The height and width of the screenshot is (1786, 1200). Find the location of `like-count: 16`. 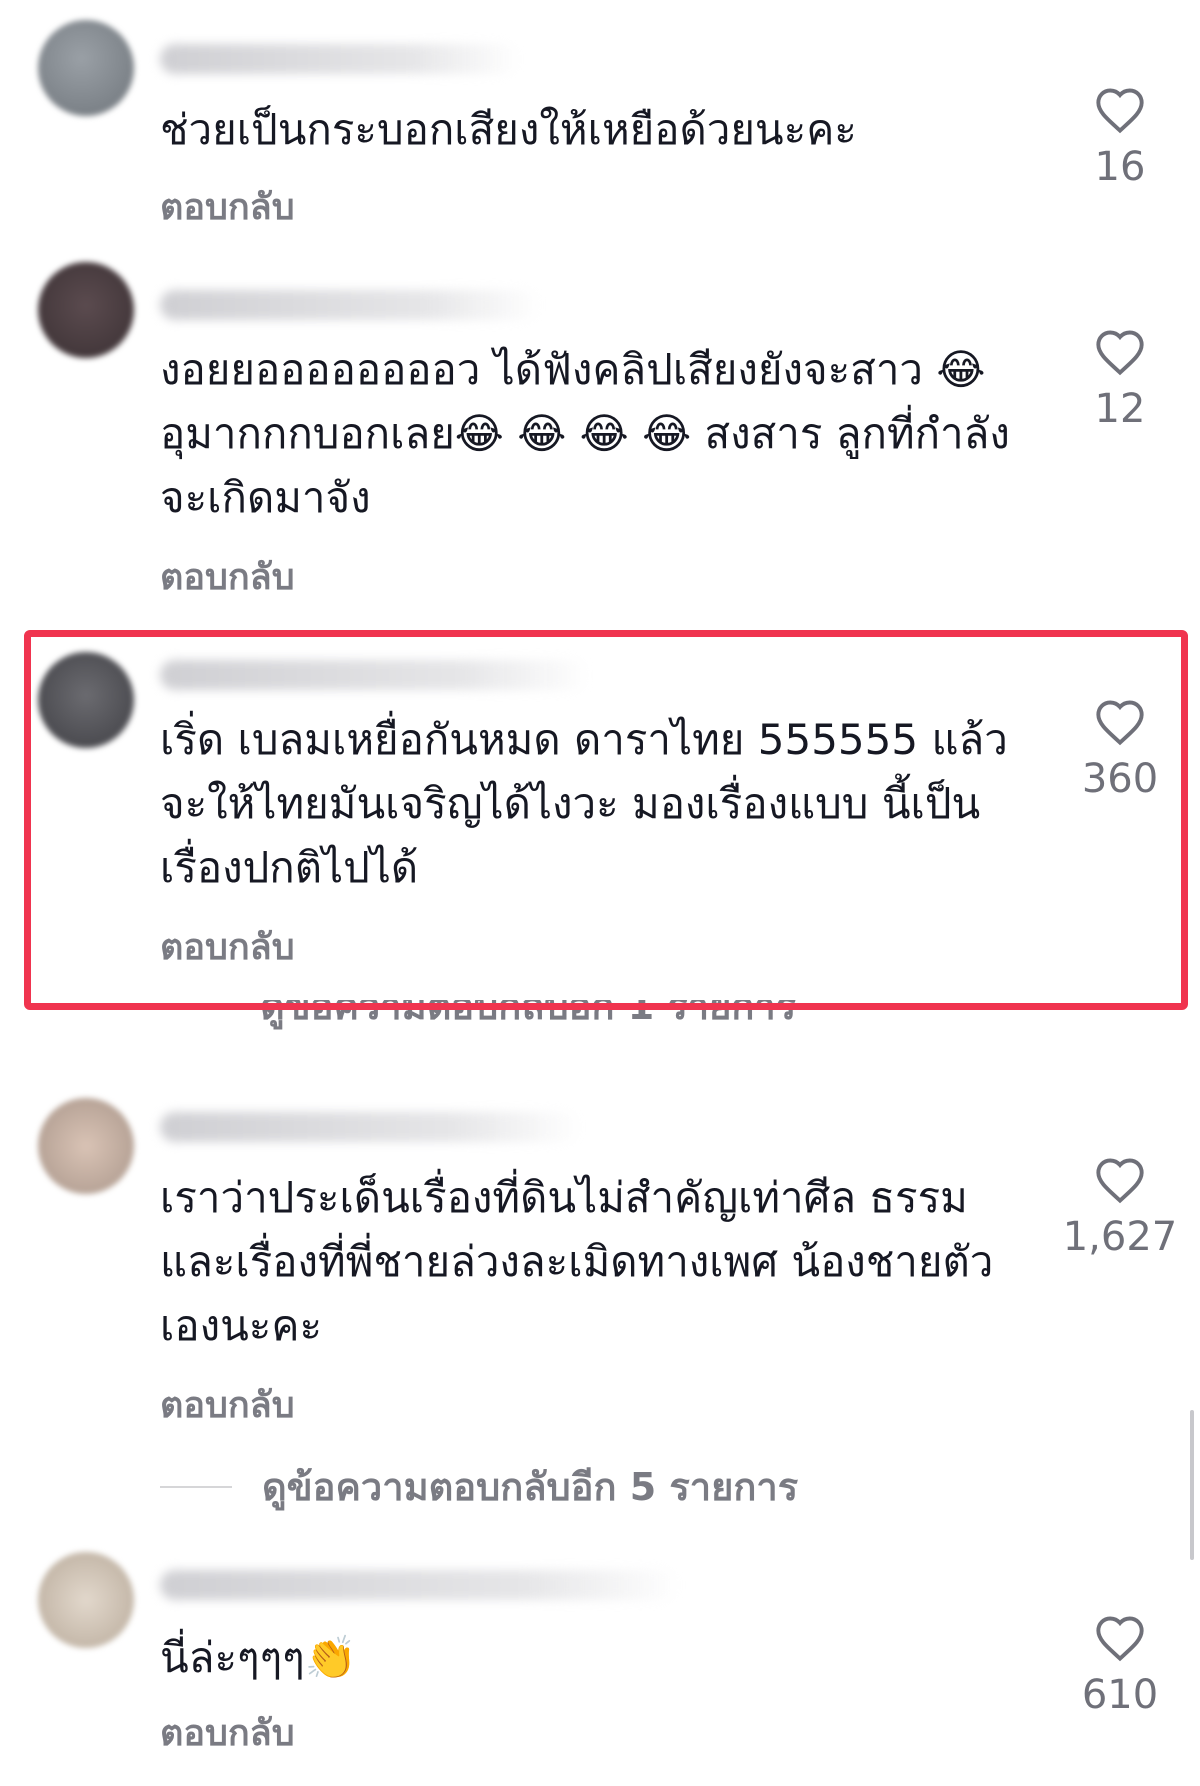

like-count: 16 is located at coordinates (1120, 167).